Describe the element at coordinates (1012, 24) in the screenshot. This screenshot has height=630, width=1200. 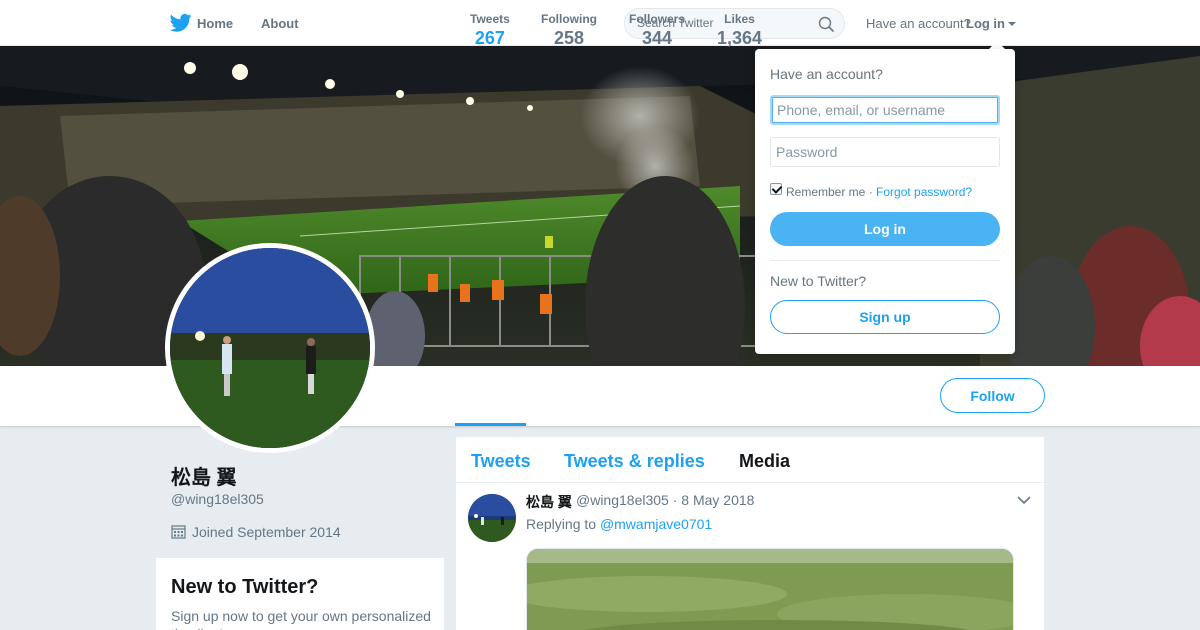
I see `caret-down-icon` at that location.